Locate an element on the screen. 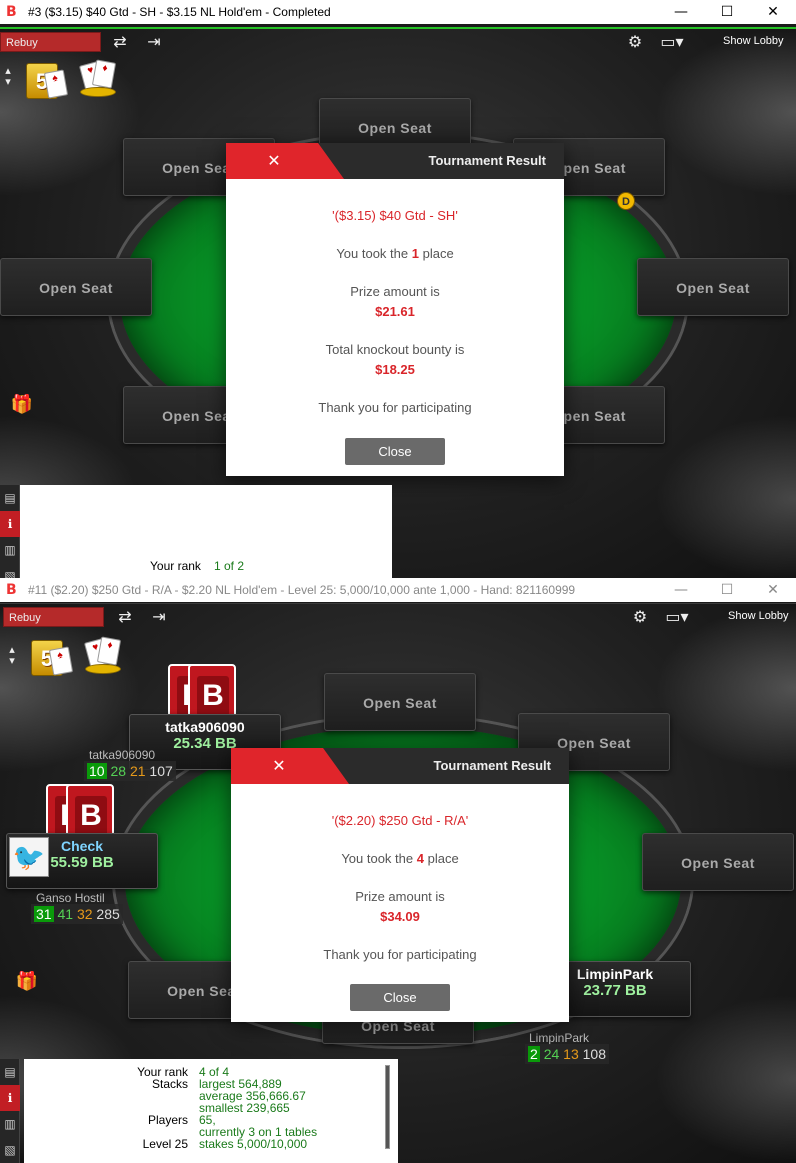 The width and height of the screenshot is (796, 1163). players-label: Players is located at coordinates (167, 1120).